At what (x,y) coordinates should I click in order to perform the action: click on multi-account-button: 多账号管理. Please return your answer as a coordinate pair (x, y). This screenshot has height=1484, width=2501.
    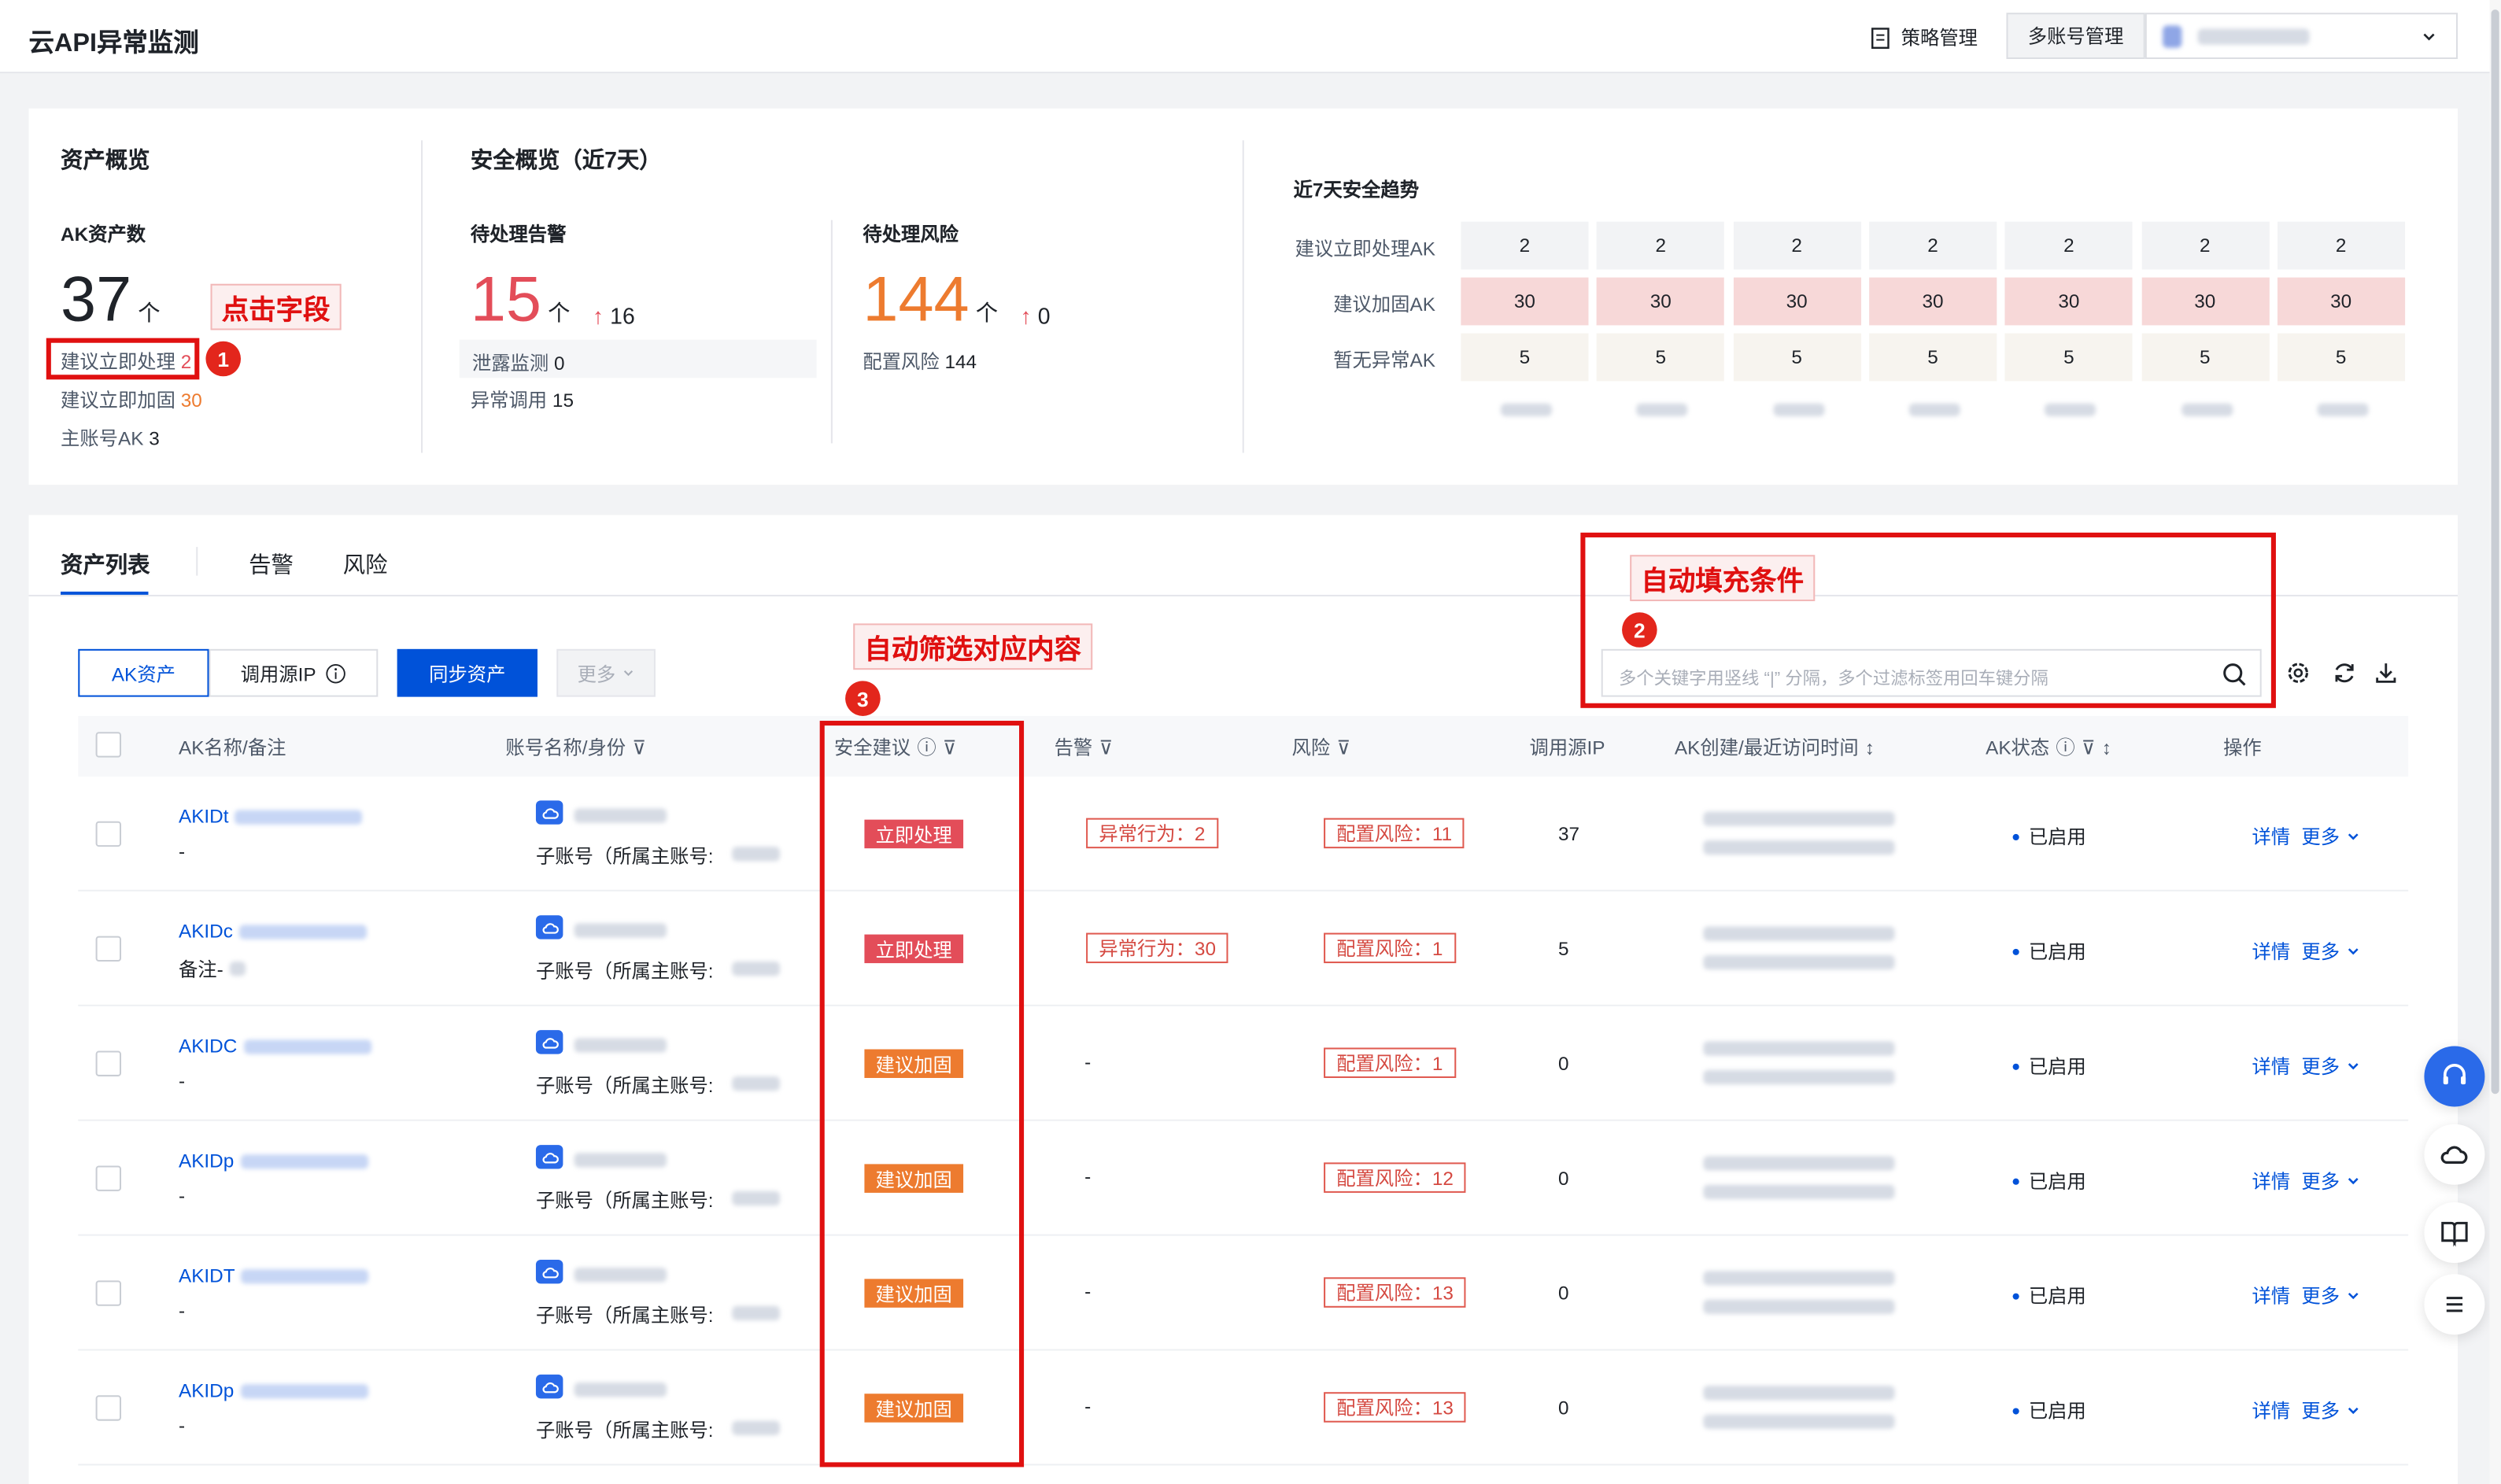
    Looking at the image, I should click on (2076, 36).